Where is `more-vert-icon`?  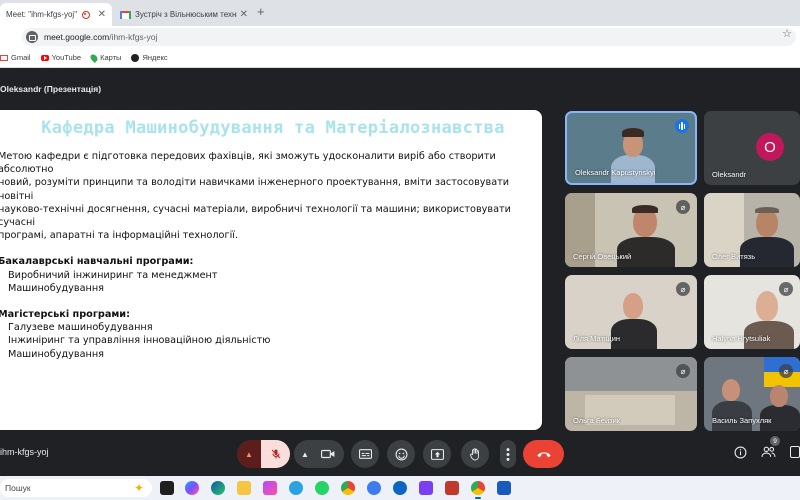
more-vert-icon is located at coordinates (508, 454).